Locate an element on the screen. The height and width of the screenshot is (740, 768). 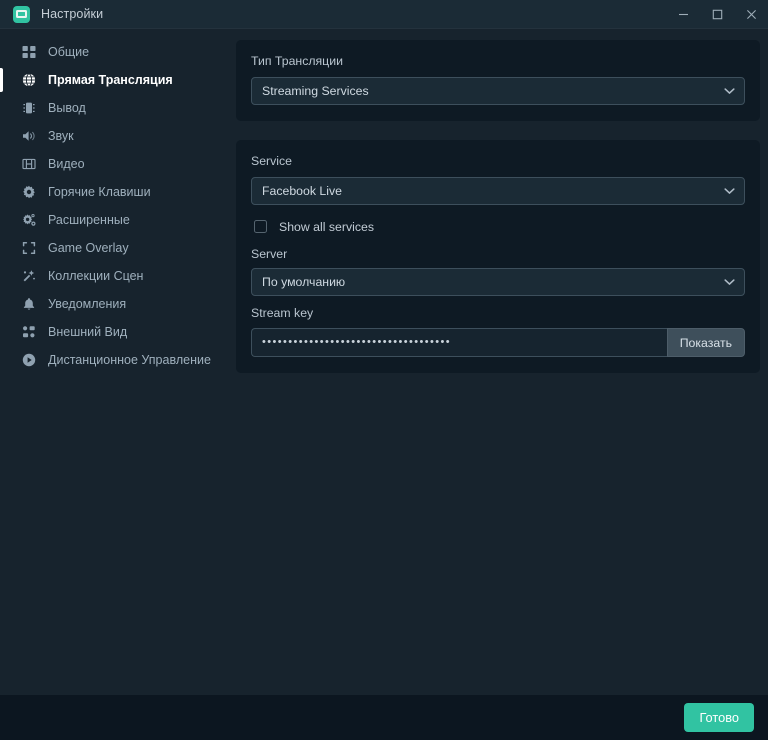
sidebar-item-label: Уведомления is located at coordinates (87, 304).